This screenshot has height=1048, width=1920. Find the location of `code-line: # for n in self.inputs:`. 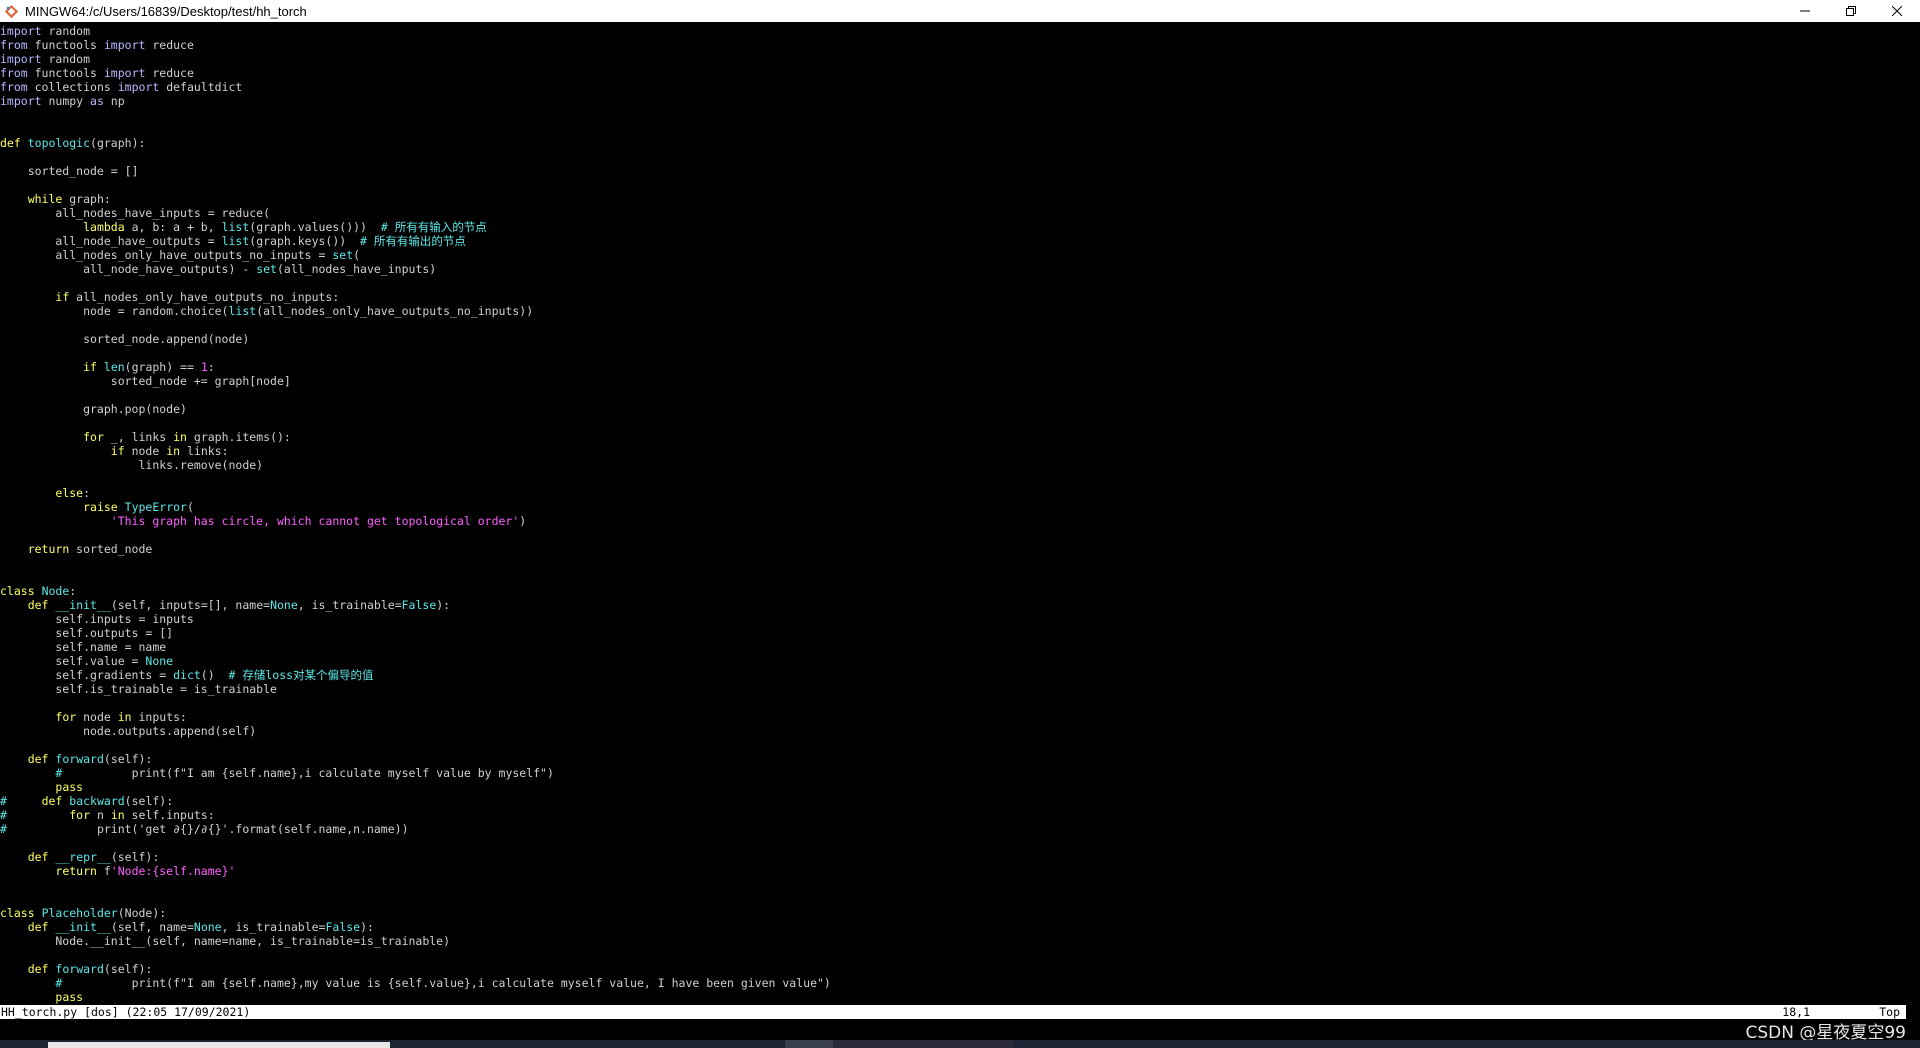

code-line: # for n in self.inputs: is located at coordinates (953, 815).